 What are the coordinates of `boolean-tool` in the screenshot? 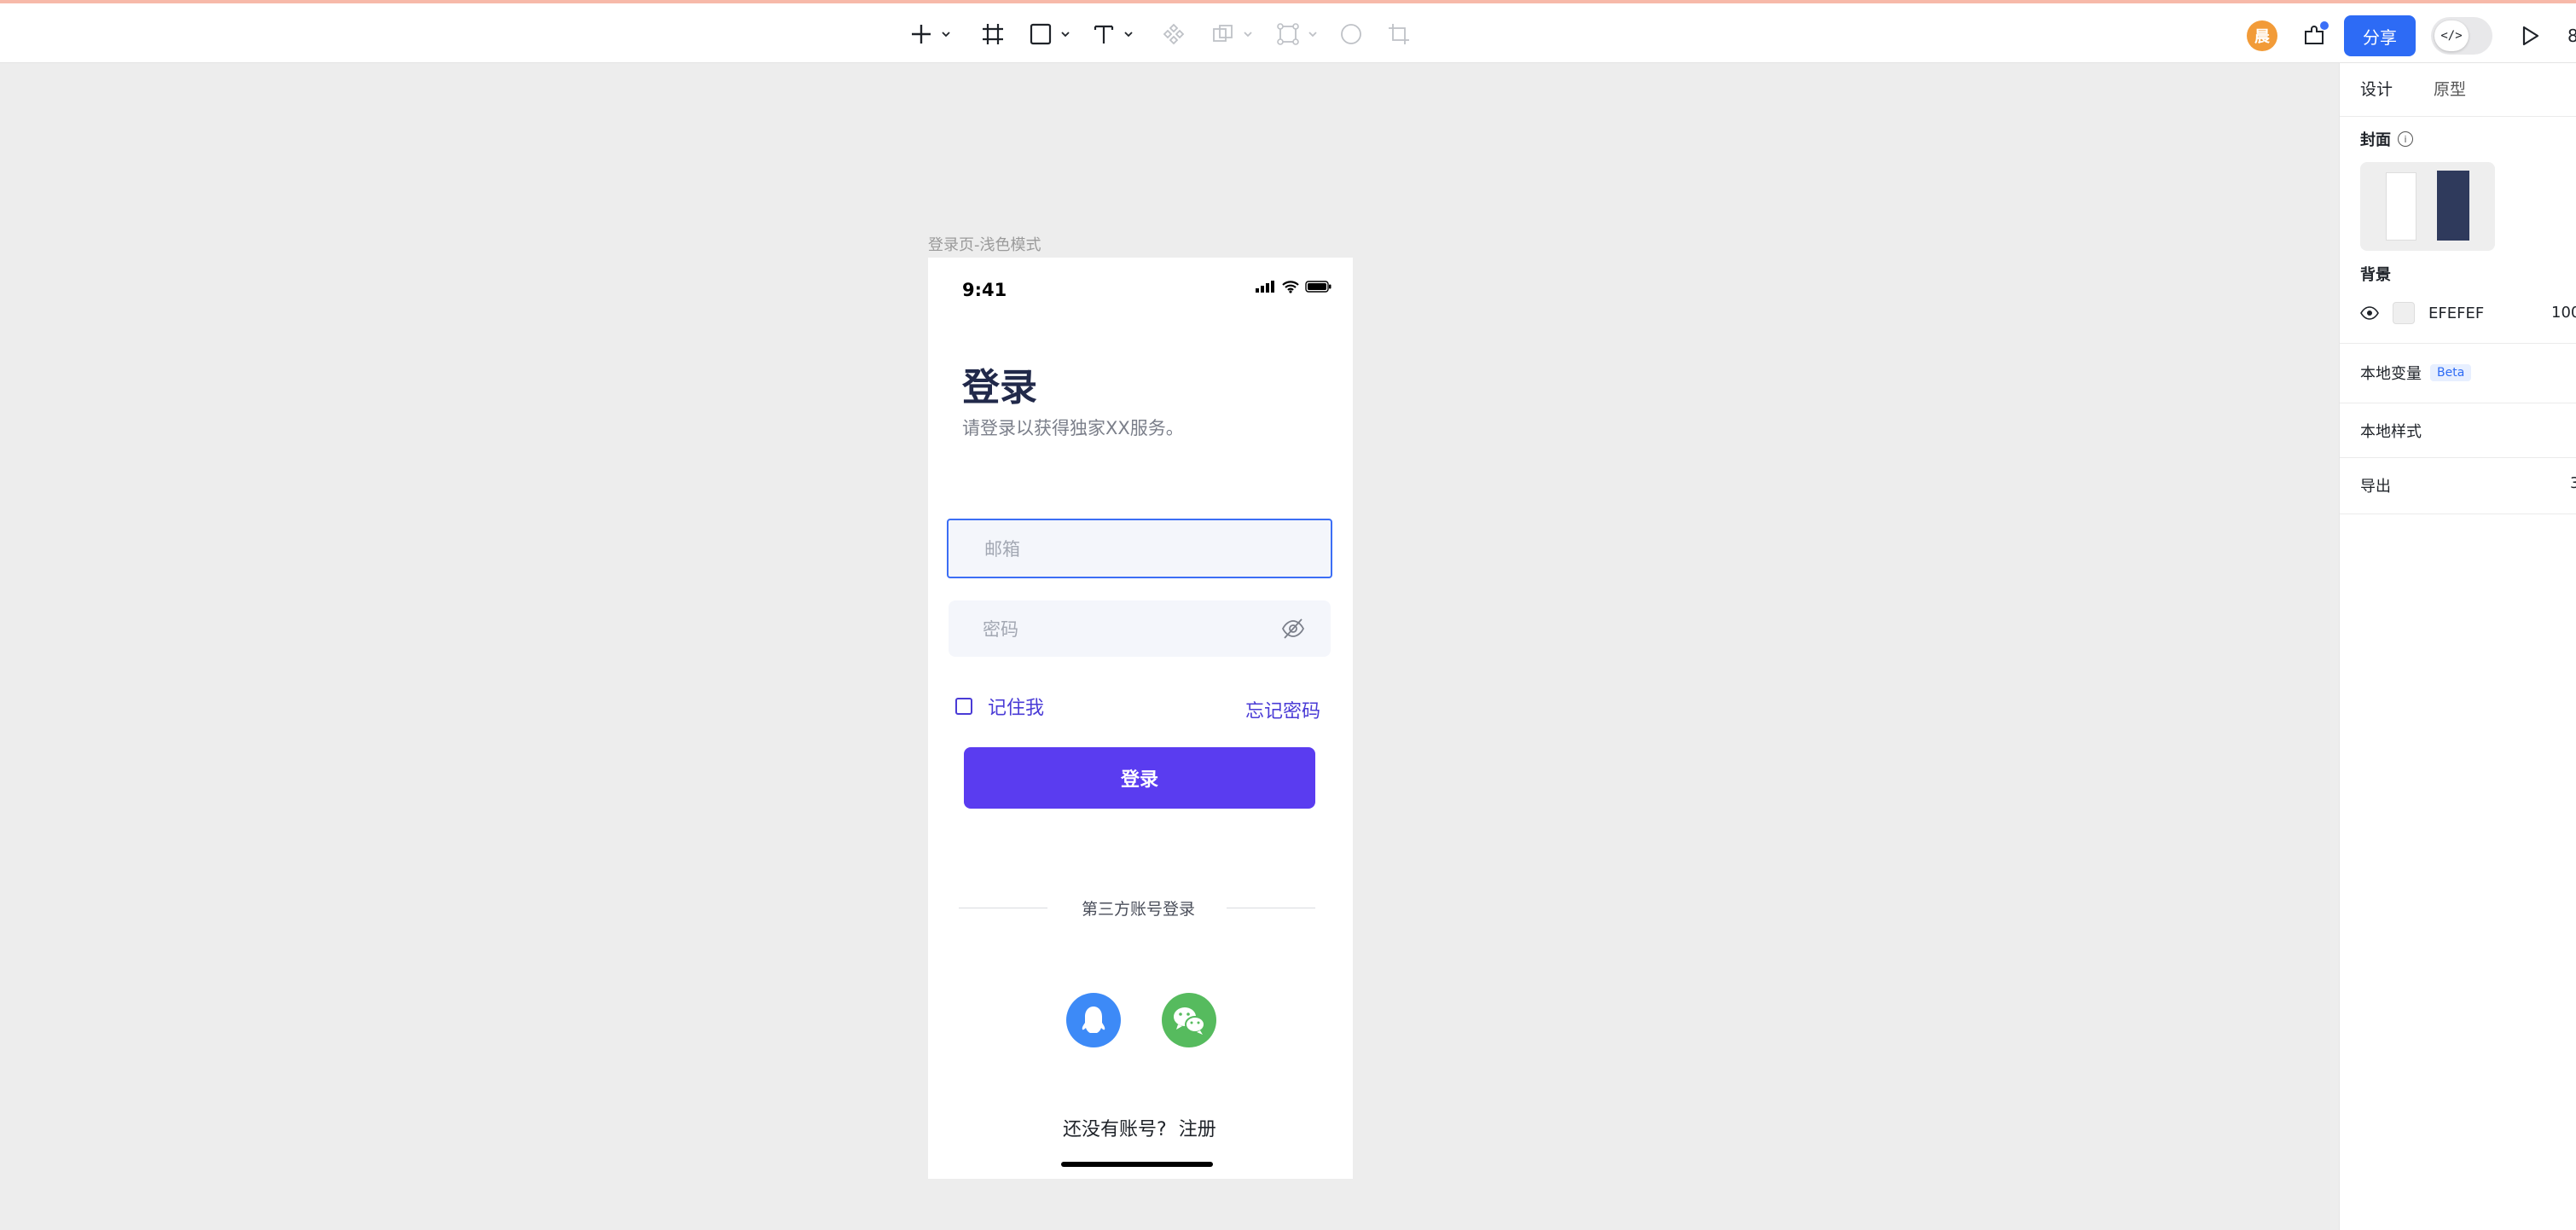 It's located at (1232, 34).